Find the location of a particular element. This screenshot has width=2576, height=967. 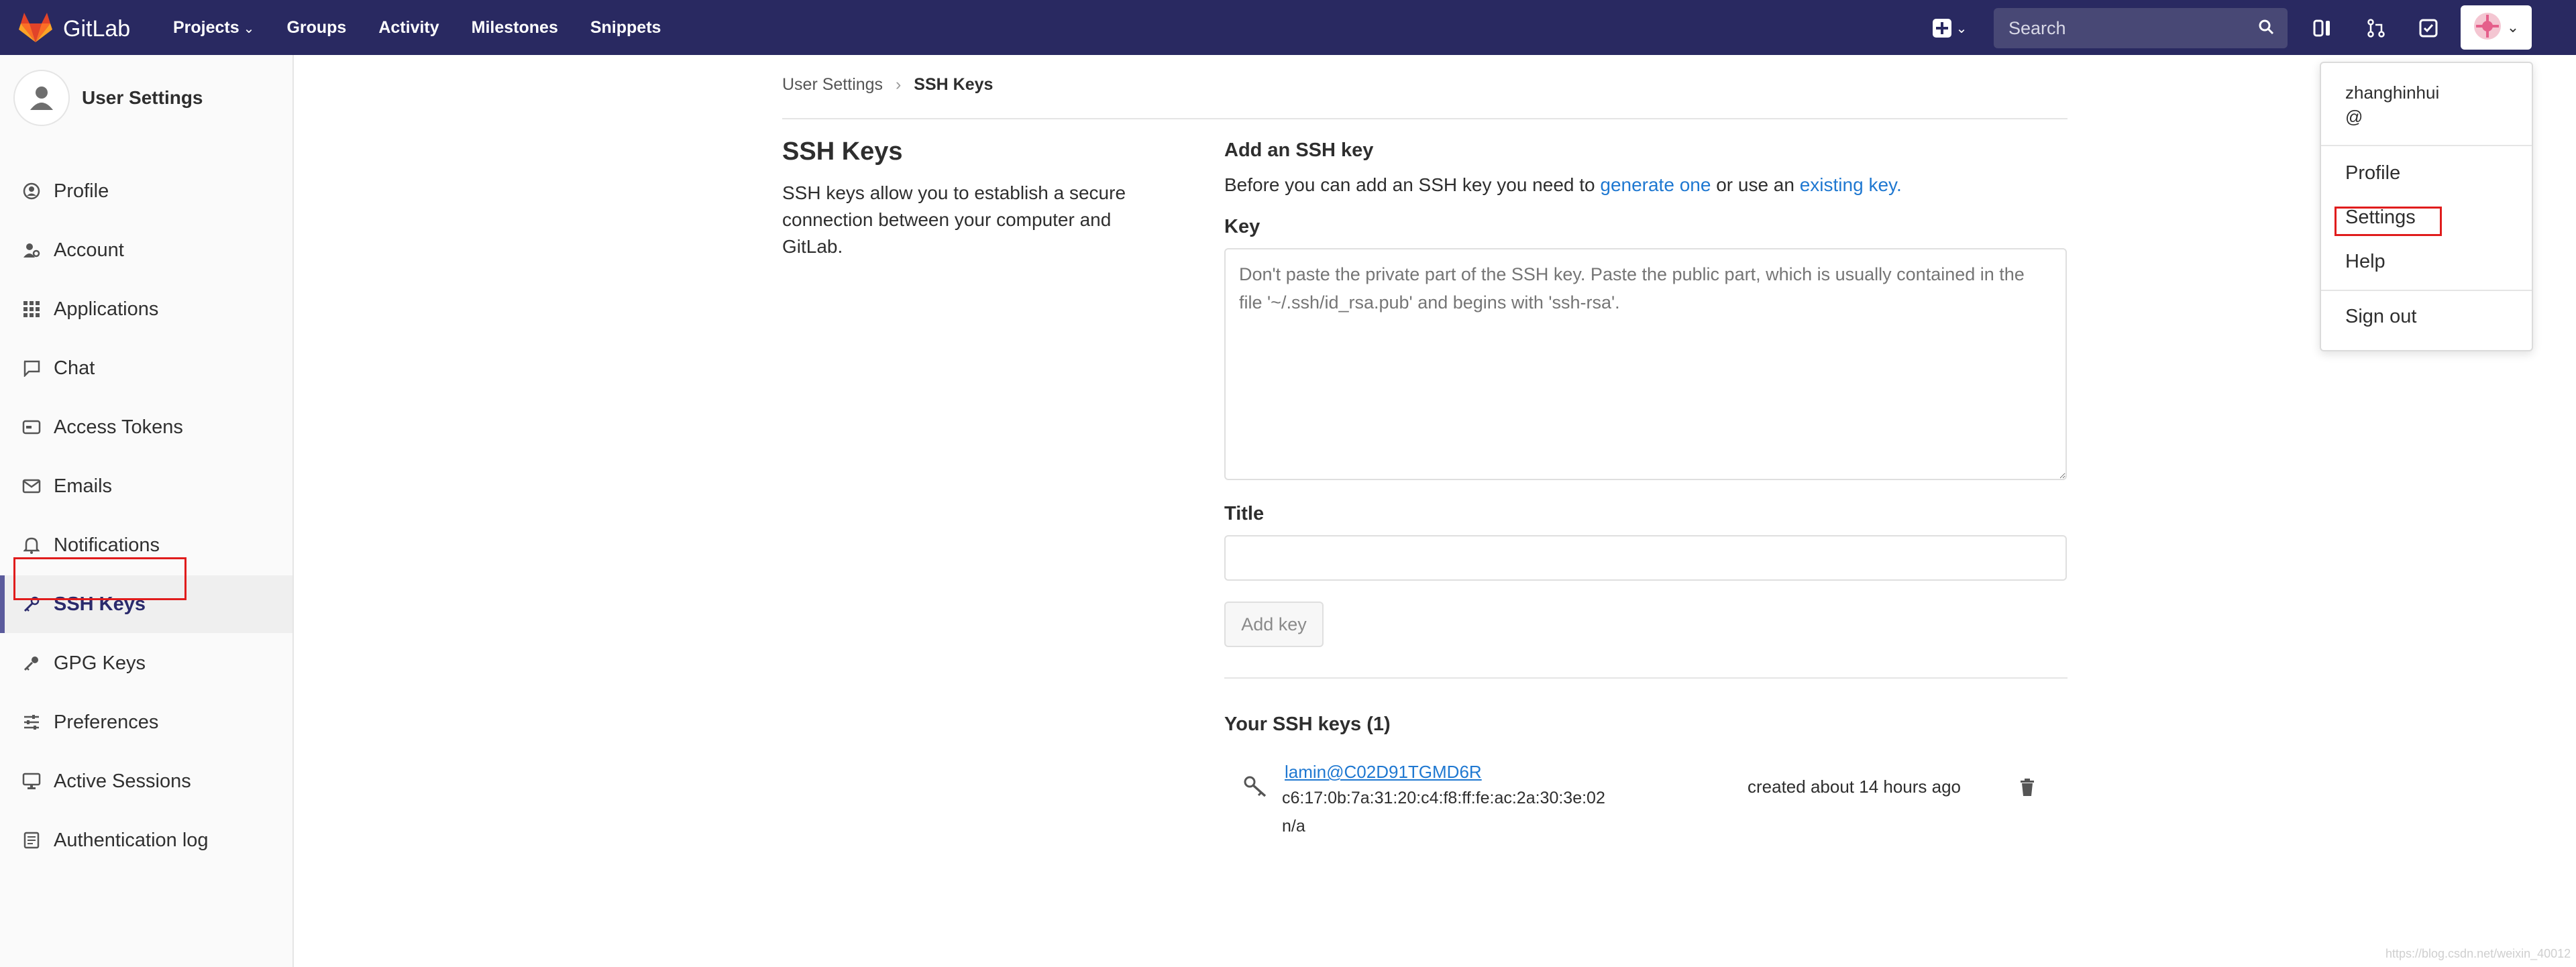

title-input is located at coordinates (1645, 558).